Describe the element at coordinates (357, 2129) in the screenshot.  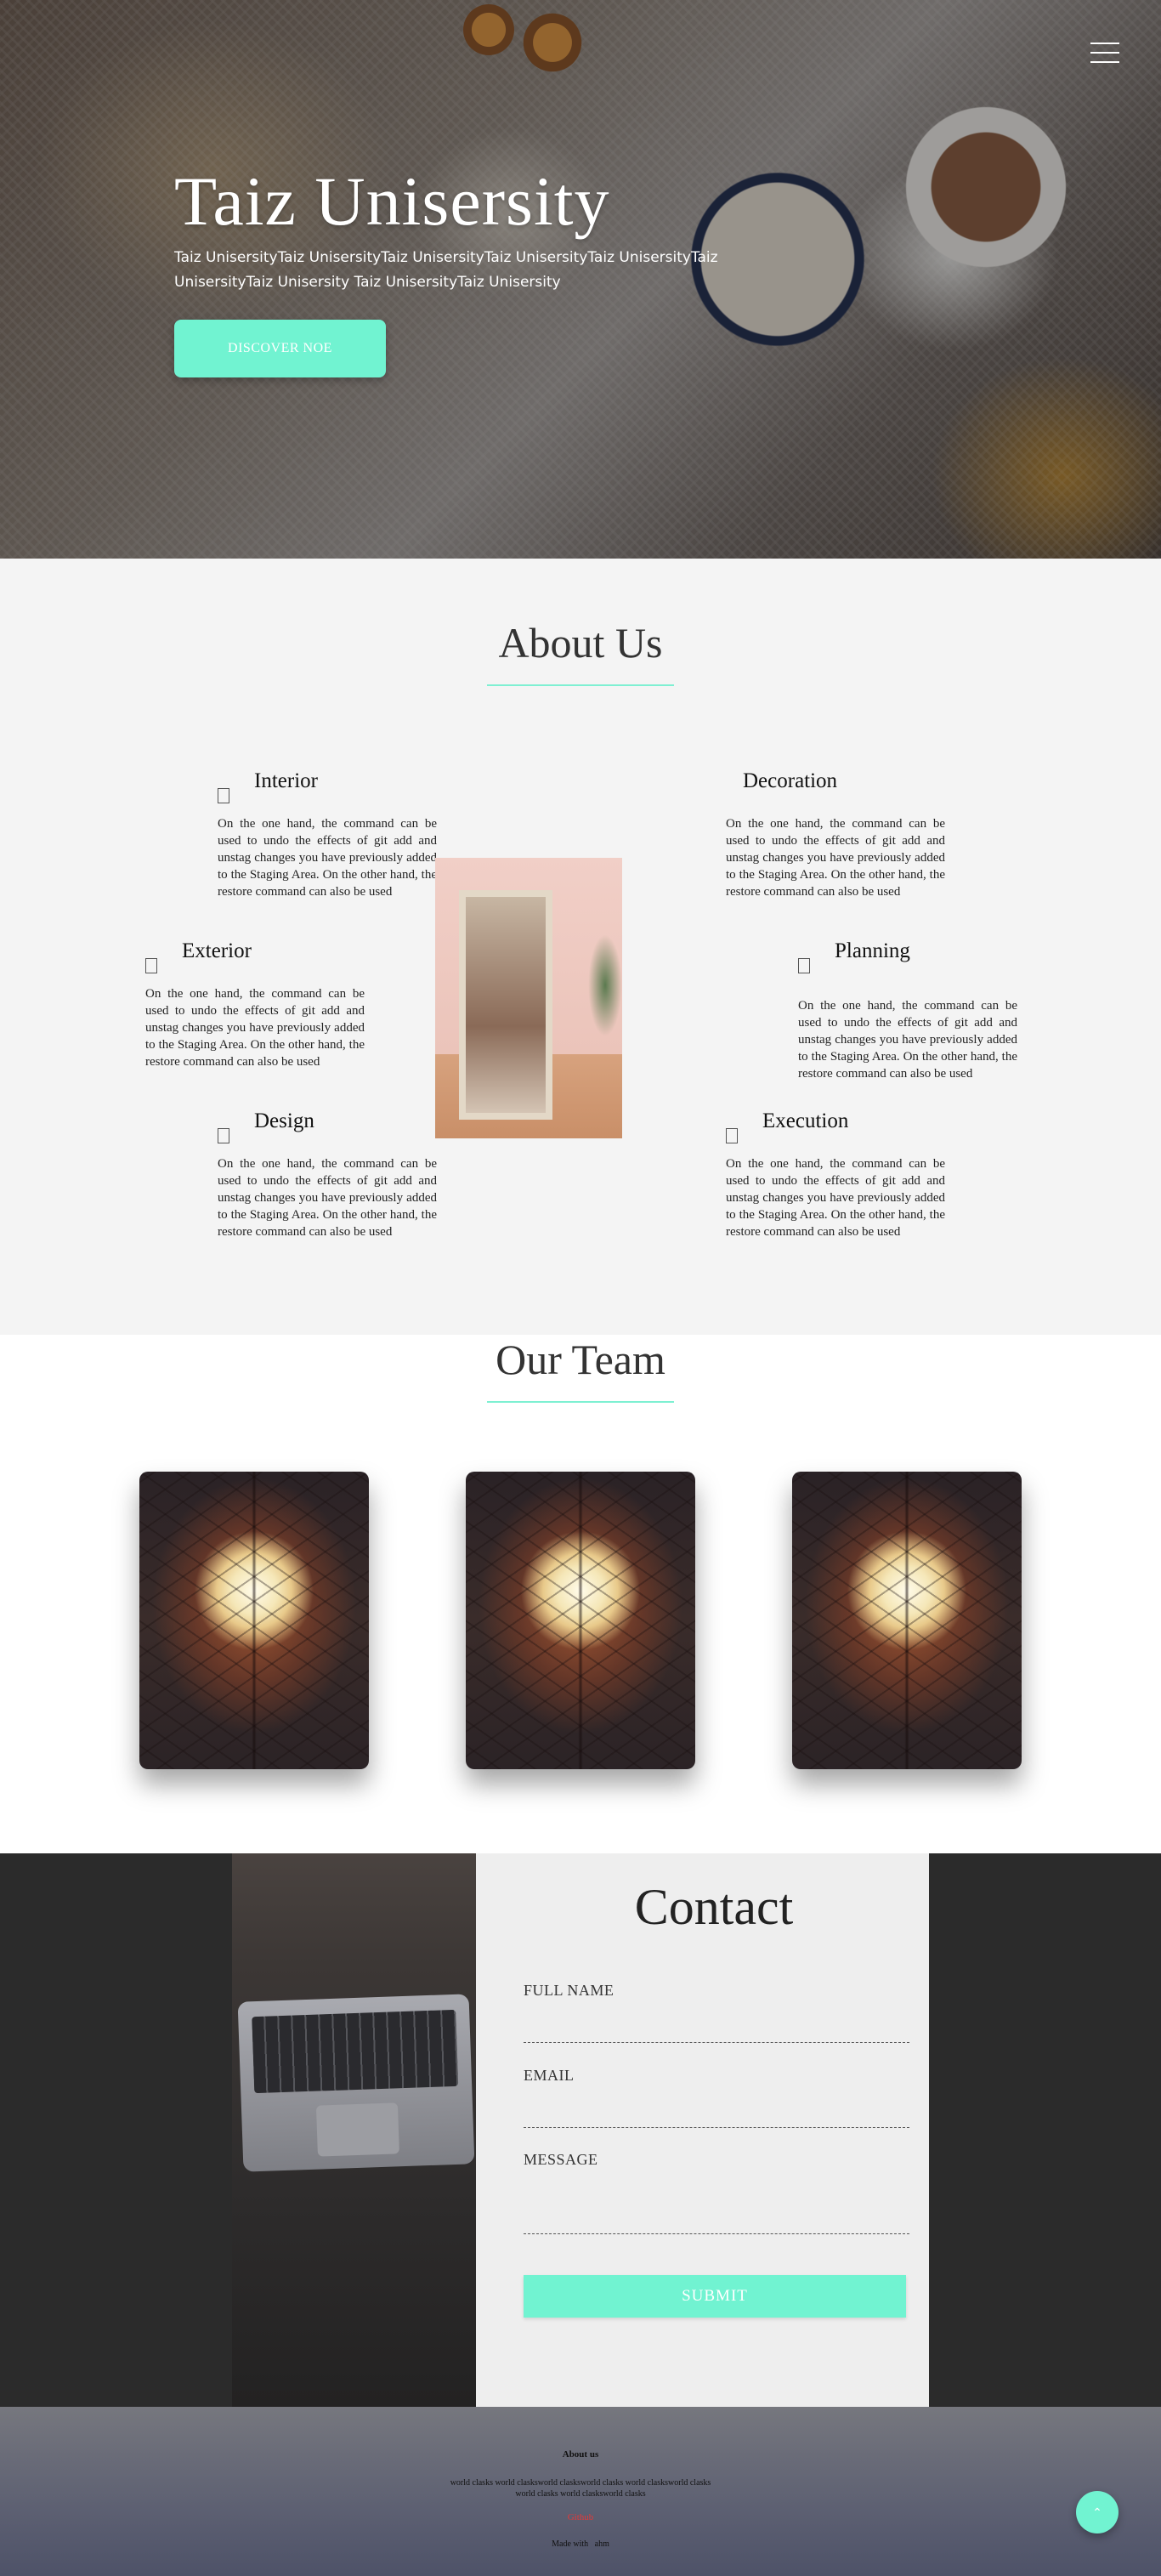
I see `laptop-touchpad` at that location.